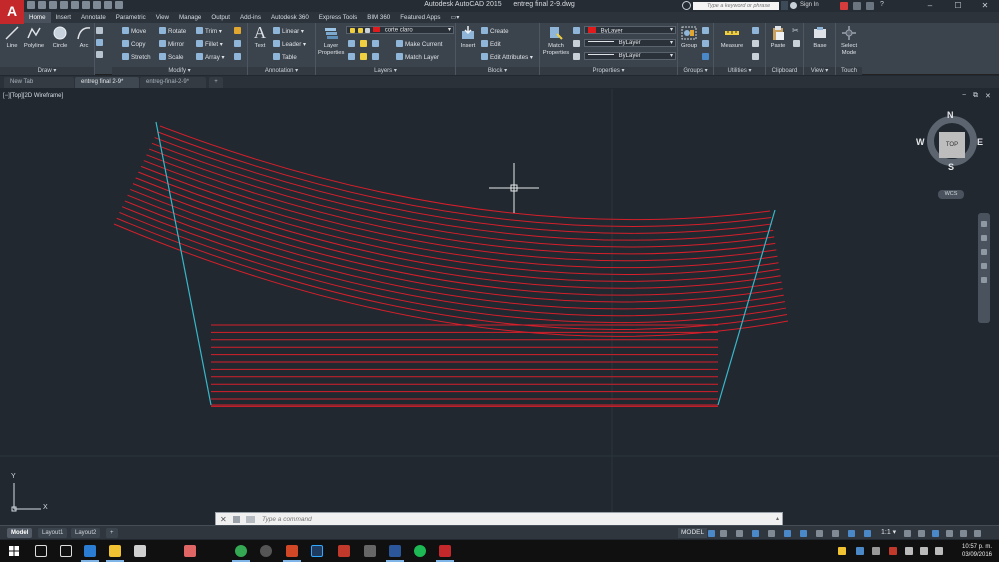 The image size is (999, 562). I want to click on task-view-icon, so click(41, 551).